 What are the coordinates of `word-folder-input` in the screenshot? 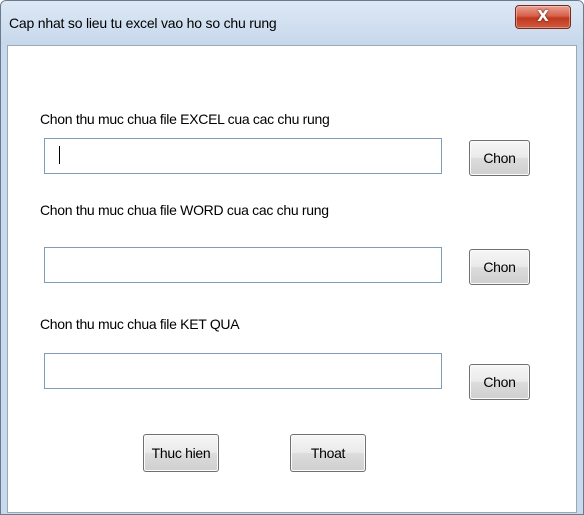 It's located at (243, 265).